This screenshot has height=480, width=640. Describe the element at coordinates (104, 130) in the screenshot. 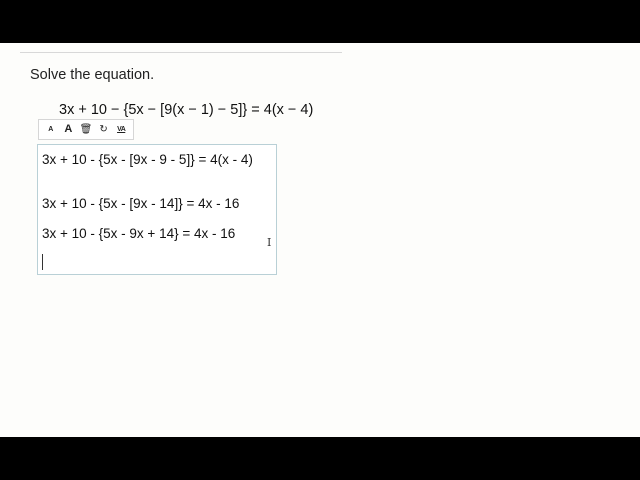

I see `refresh-icon: ↻` at that location.